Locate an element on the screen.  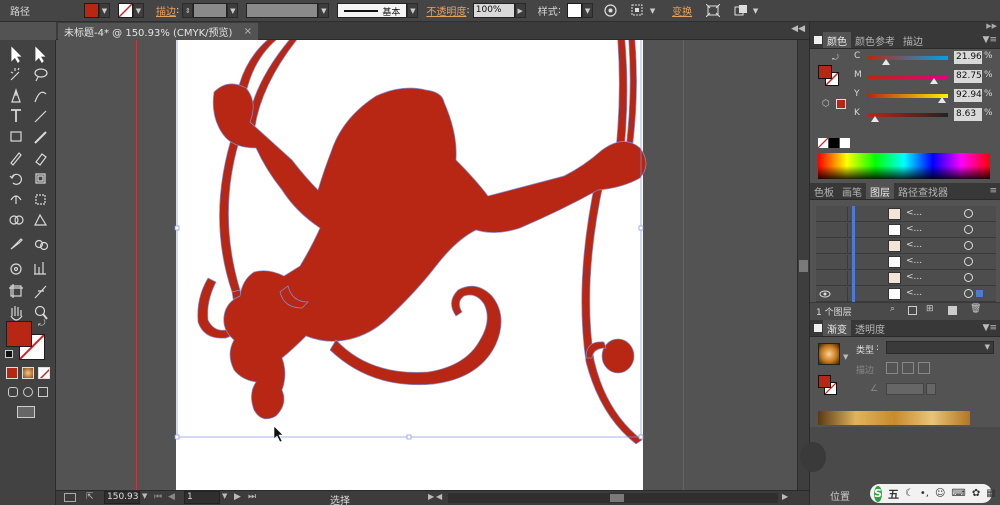
black-swatch is located at coordinates (834, 143).